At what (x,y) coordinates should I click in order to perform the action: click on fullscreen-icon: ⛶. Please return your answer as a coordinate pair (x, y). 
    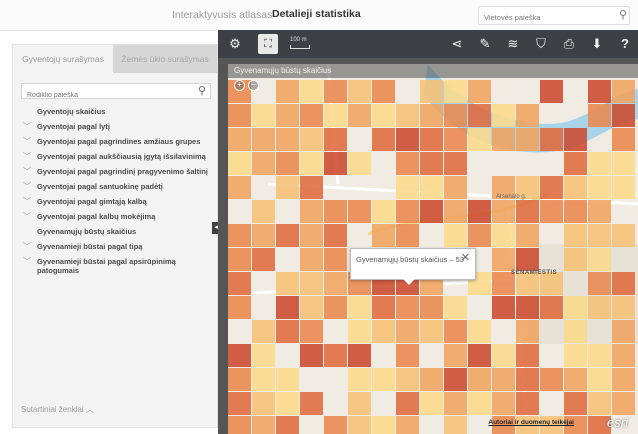
    Looking at the image, I should click on (268, 44).